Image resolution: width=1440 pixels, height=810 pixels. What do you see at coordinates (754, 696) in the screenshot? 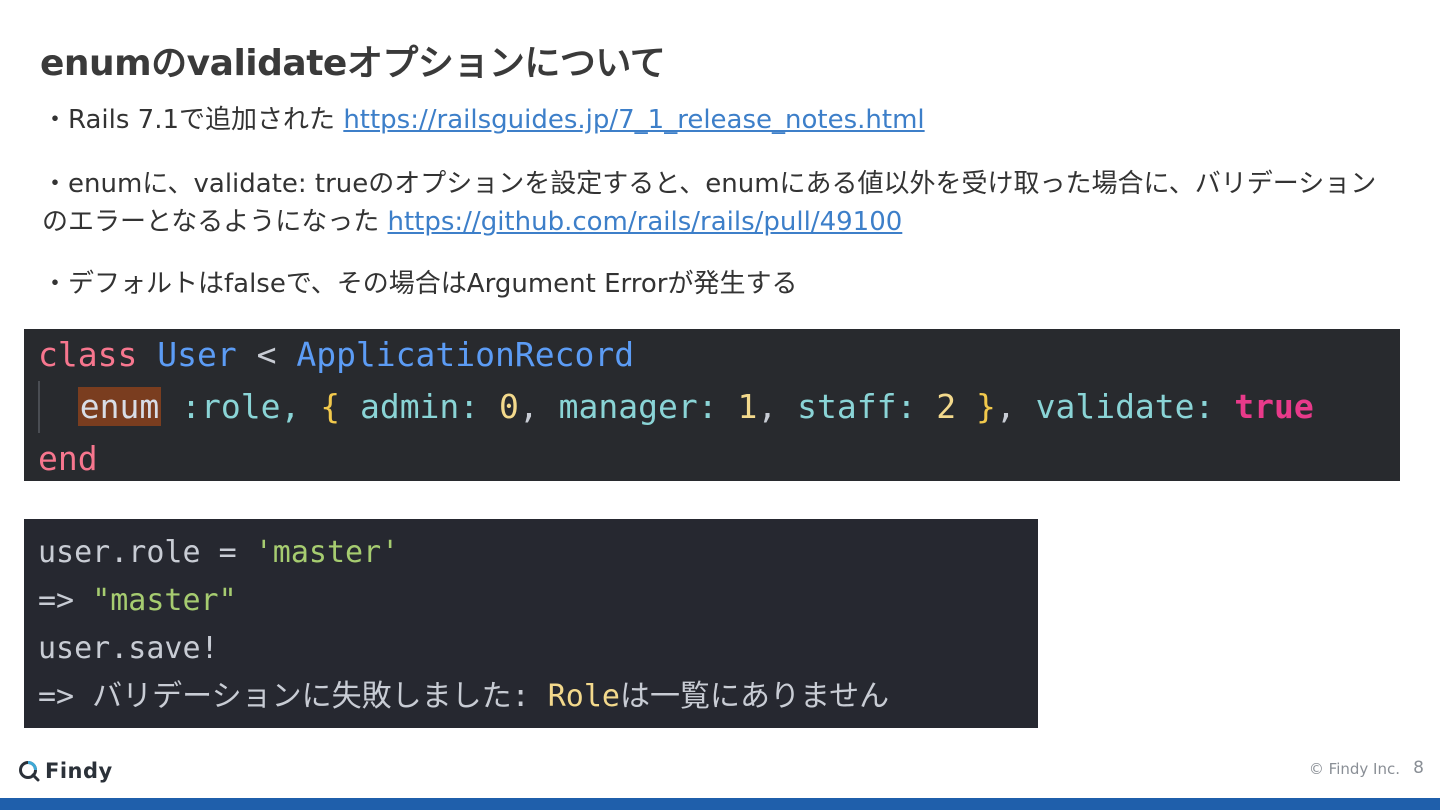
I see `console-error-suffix: は一覧にありません` at bounding box center [754, 696].